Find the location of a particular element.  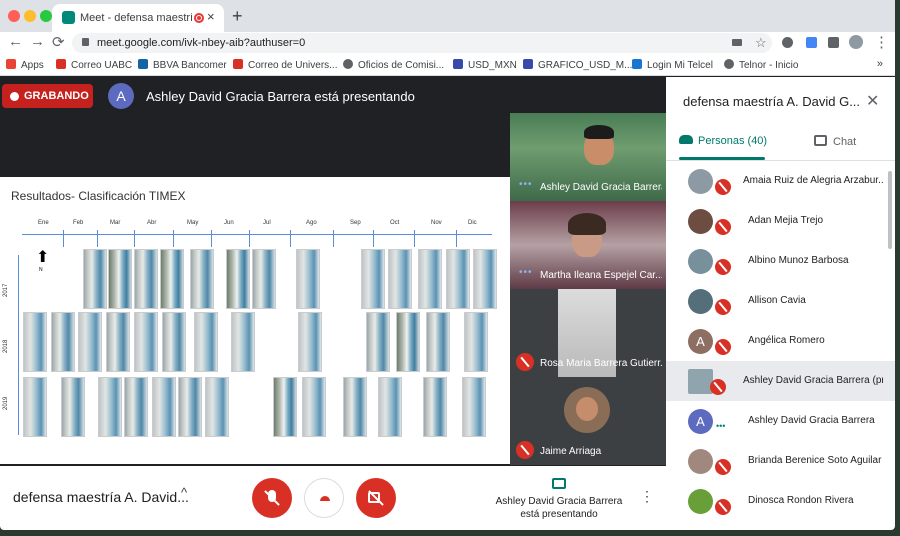

extensions-puzzle-icon is located at coordinates (833, 42).